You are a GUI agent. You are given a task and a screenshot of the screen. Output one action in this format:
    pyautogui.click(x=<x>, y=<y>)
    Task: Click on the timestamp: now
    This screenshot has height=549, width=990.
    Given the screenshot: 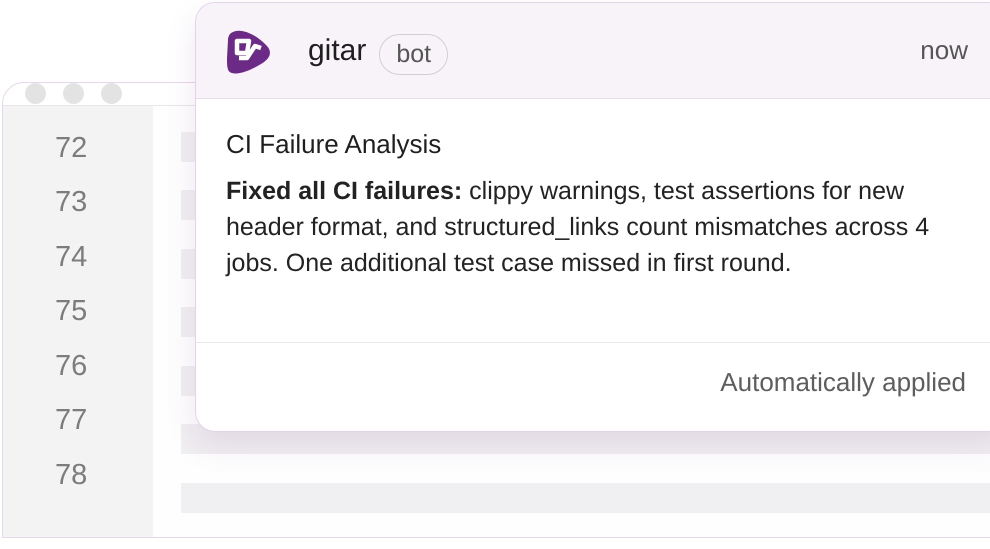 What is the action you would take?
    pyautogui.click(x=944, y=50)
    